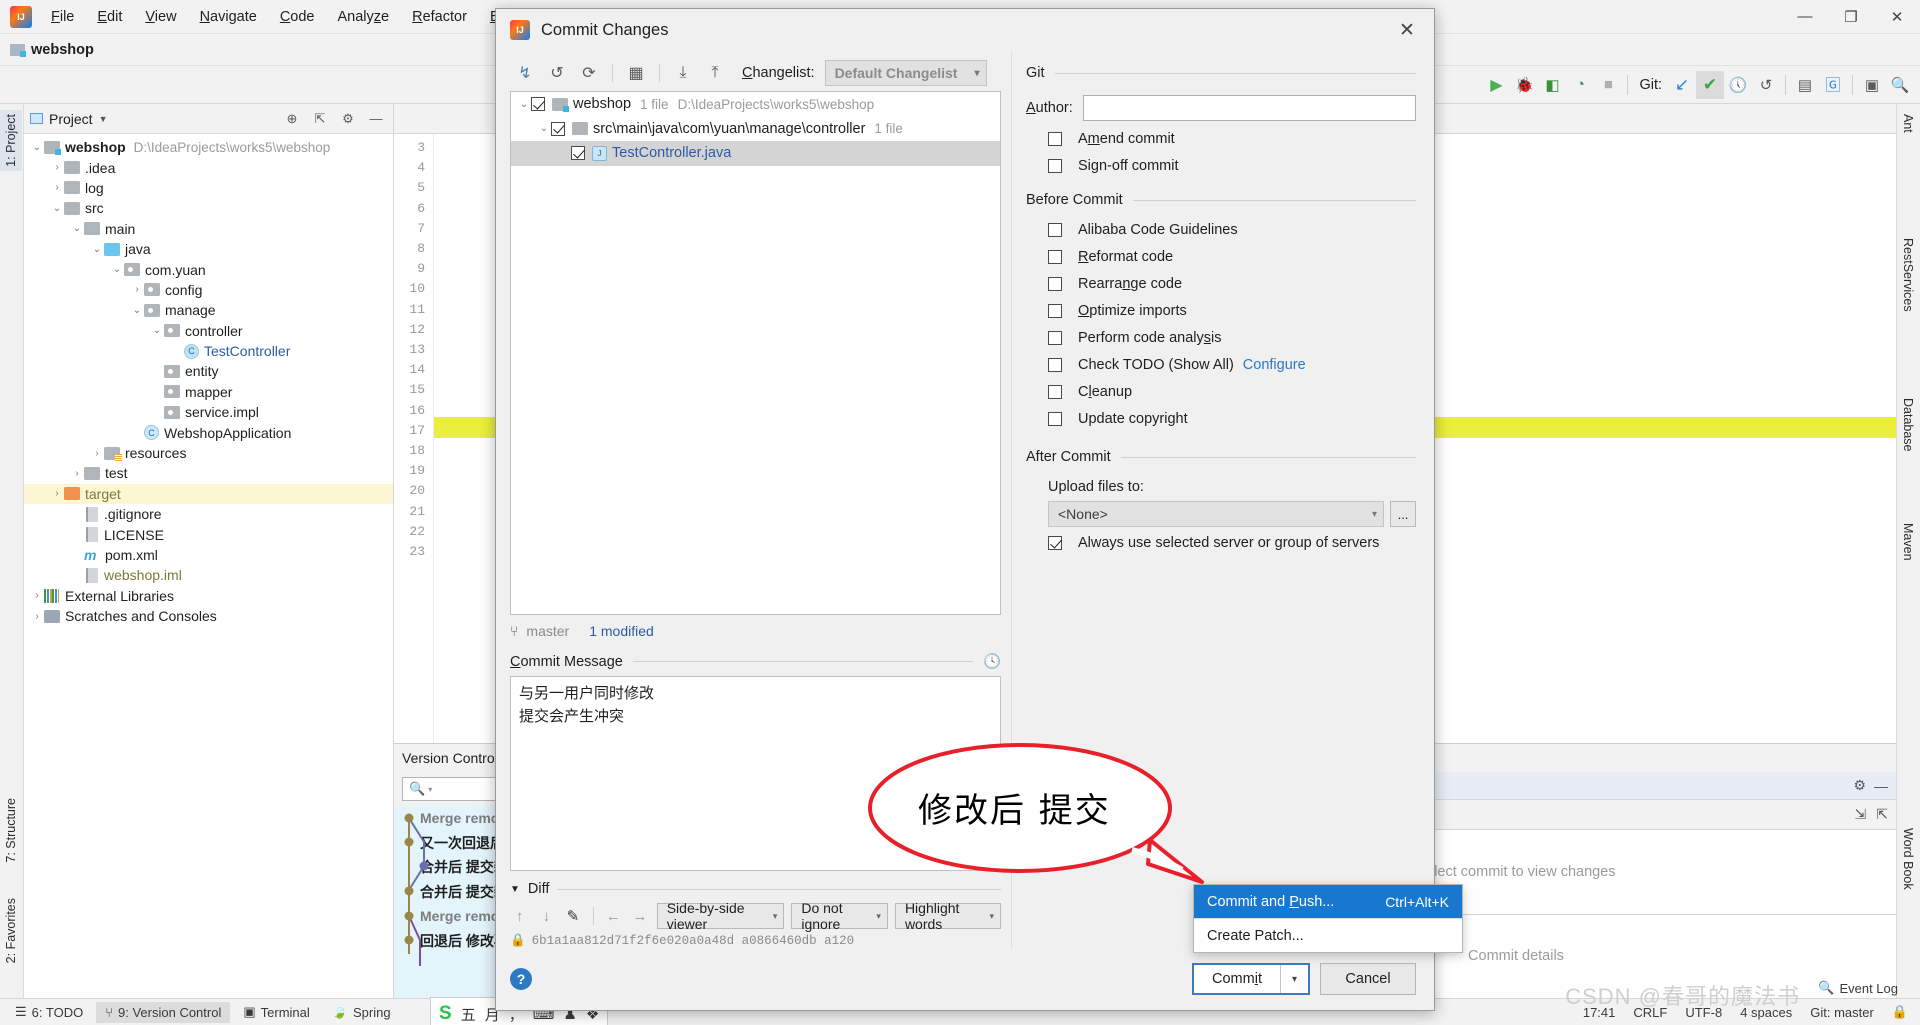  What do you see at coordinates (208, 290) in the screenshot?
I see `project-tree-row: › config` at bounding box center [208, 290].